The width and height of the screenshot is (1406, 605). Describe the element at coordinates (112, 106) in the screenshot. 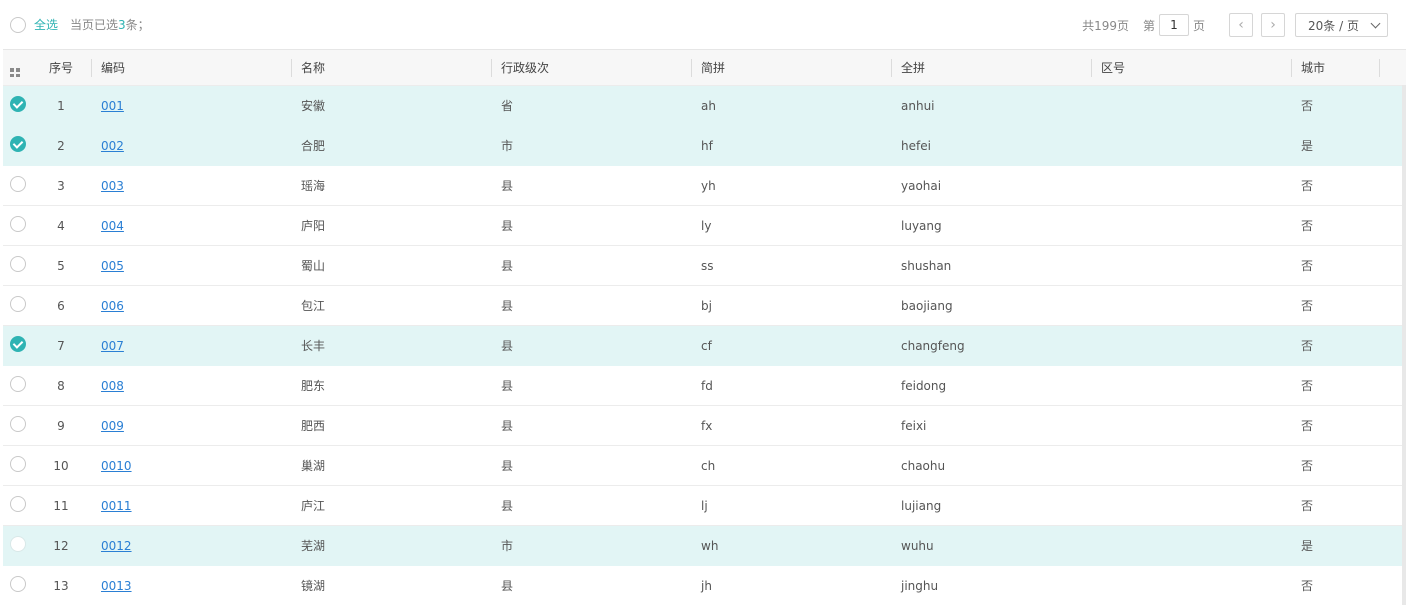

I see `code-link: 001` at that location.